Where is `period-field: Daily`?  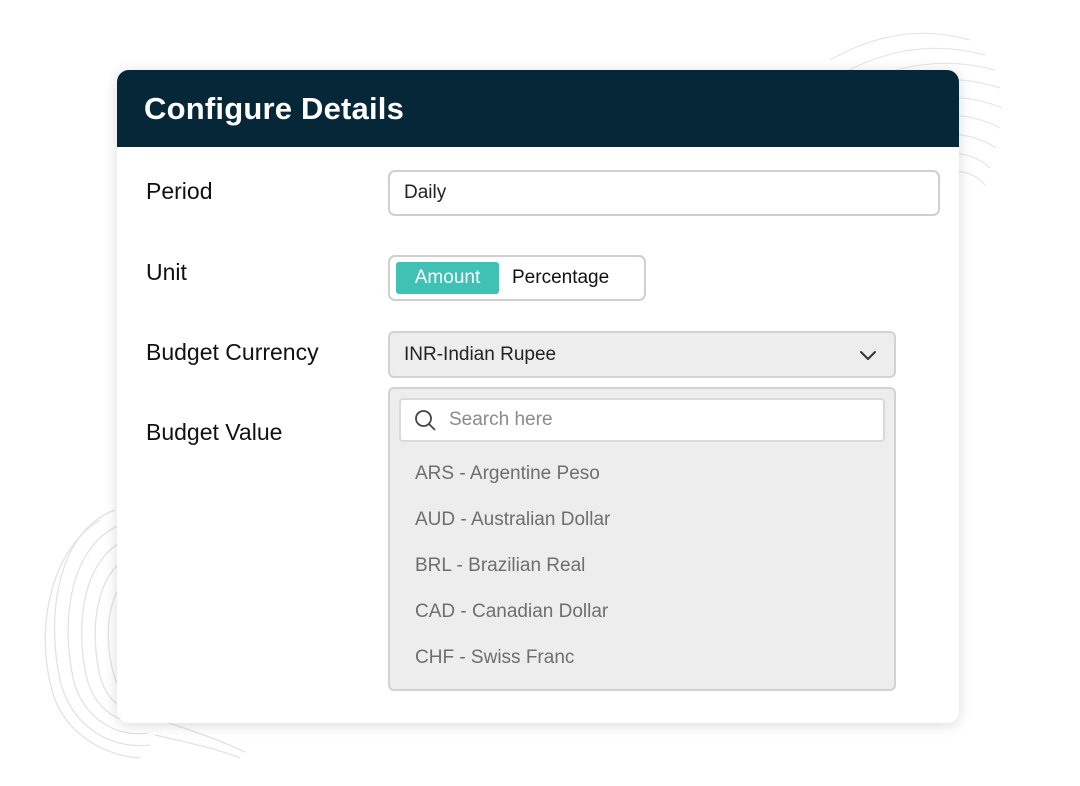 period-field: Daily is located at coordinates (664, 193).